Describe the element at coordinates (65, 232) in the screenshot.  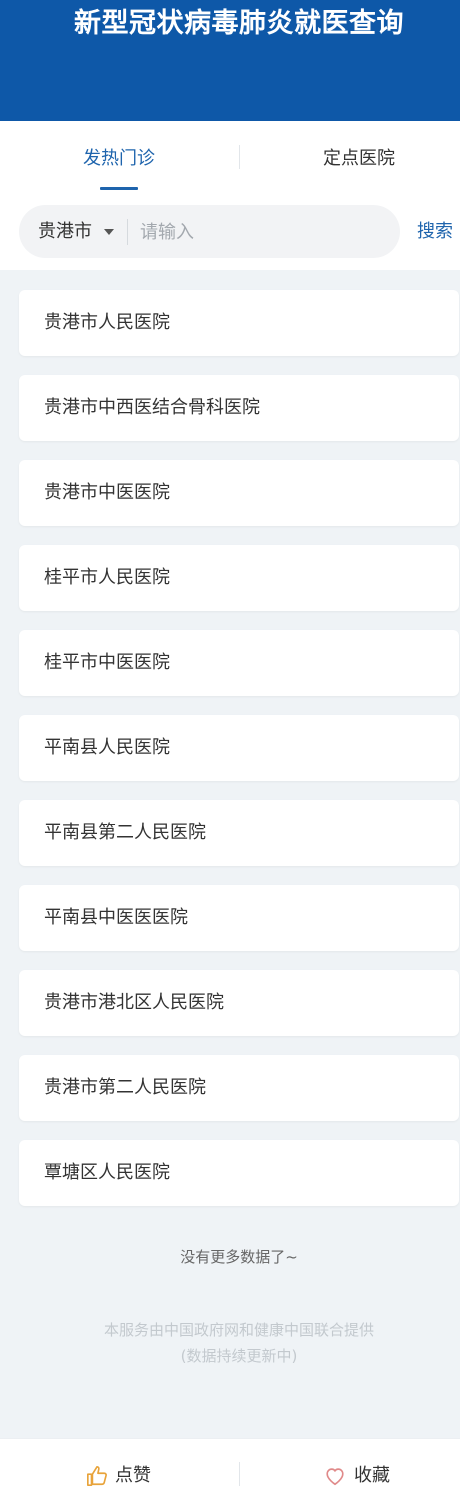
I see `city-select: 贵港市` at that location.